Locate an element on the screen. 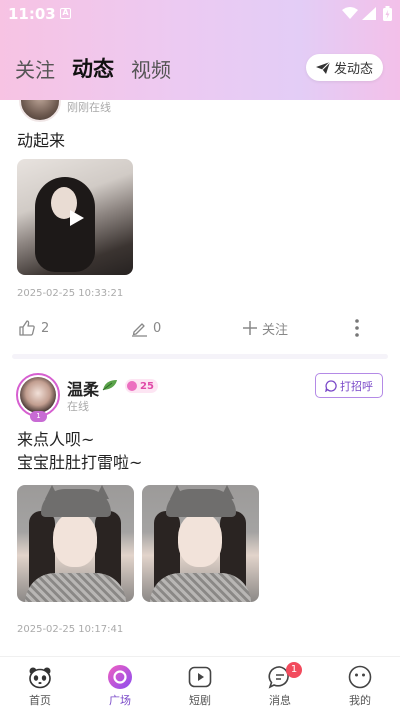  like-count: 2 is located at coordinates (45, 328).